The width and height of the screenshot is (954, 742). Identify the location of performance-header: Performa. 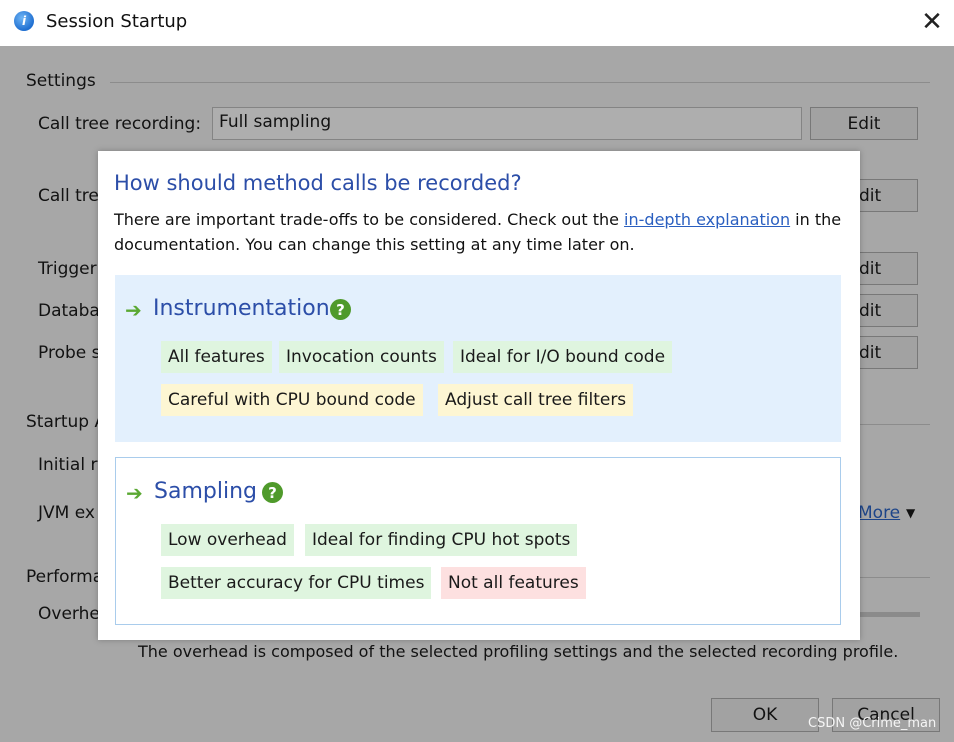
(65, 577).